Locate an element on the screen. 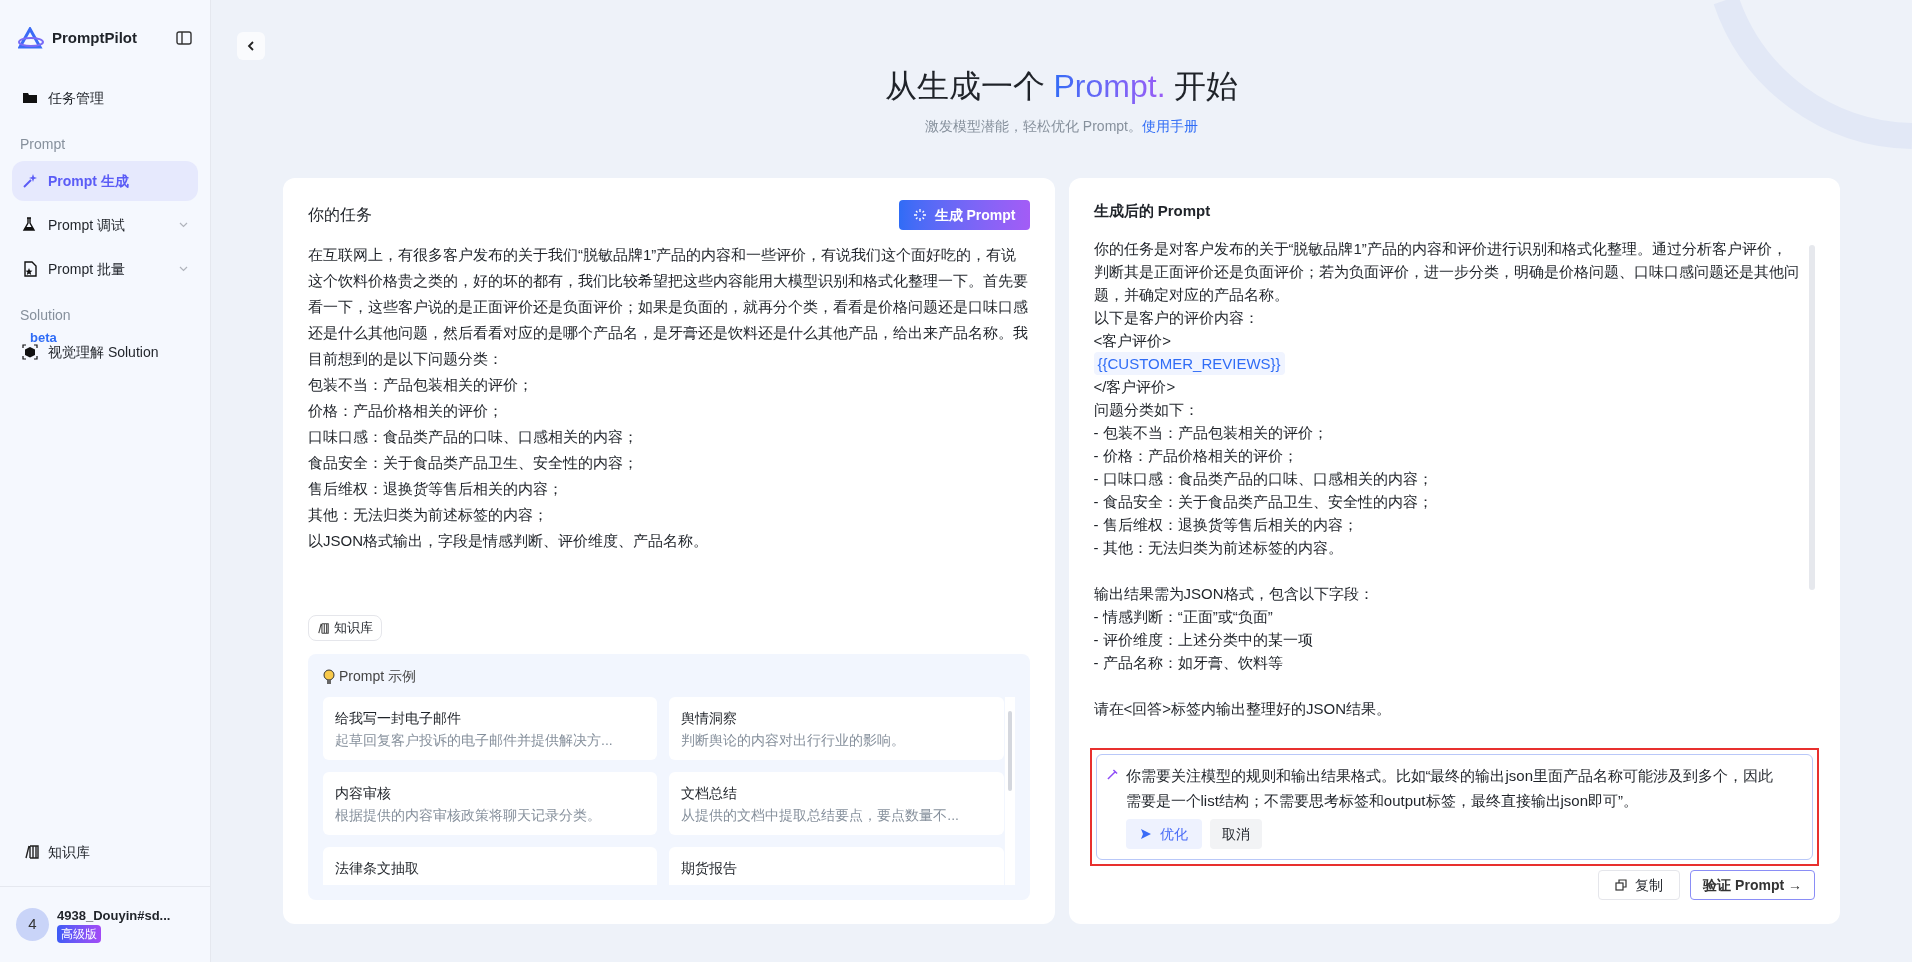 The width and height of the screenshot is (1912, 962). lightbulb-icon is located at coordinates (329, 676).